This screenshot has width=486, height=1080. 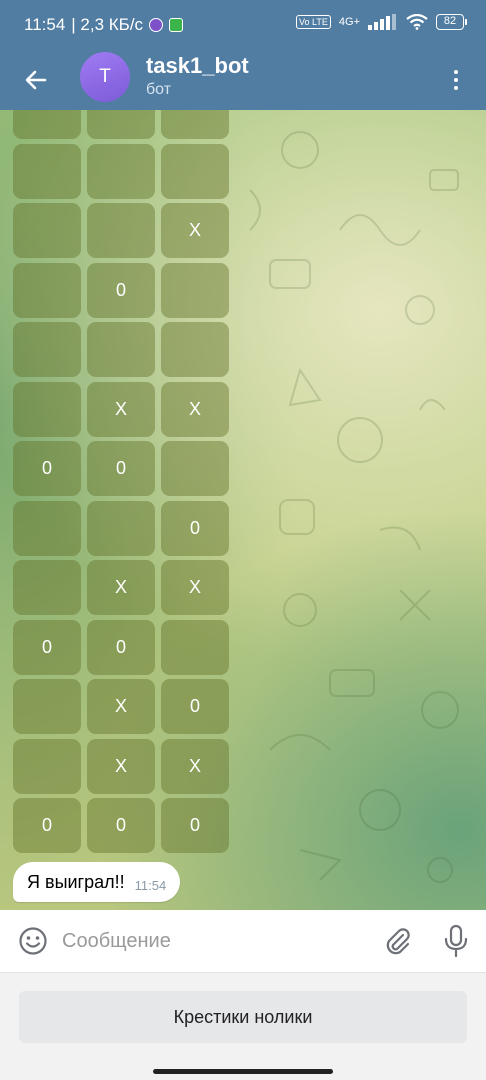 I want to click on message-input, so click(x=212, y=941).